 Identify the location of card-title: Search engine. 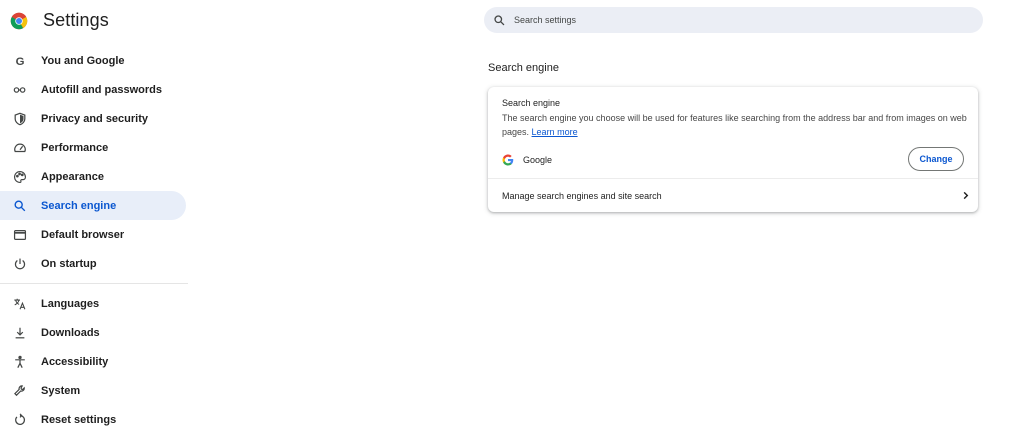
(531, 103).